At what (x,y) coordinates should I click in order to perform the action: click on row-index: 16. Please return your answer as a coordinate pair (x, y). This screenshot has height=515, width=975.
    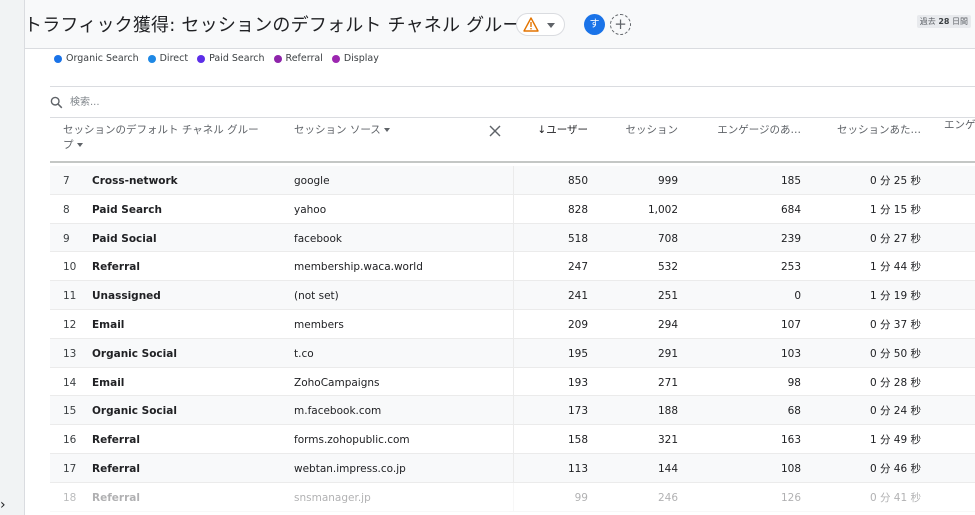
    Looking at the image, I should click on (70, 440).